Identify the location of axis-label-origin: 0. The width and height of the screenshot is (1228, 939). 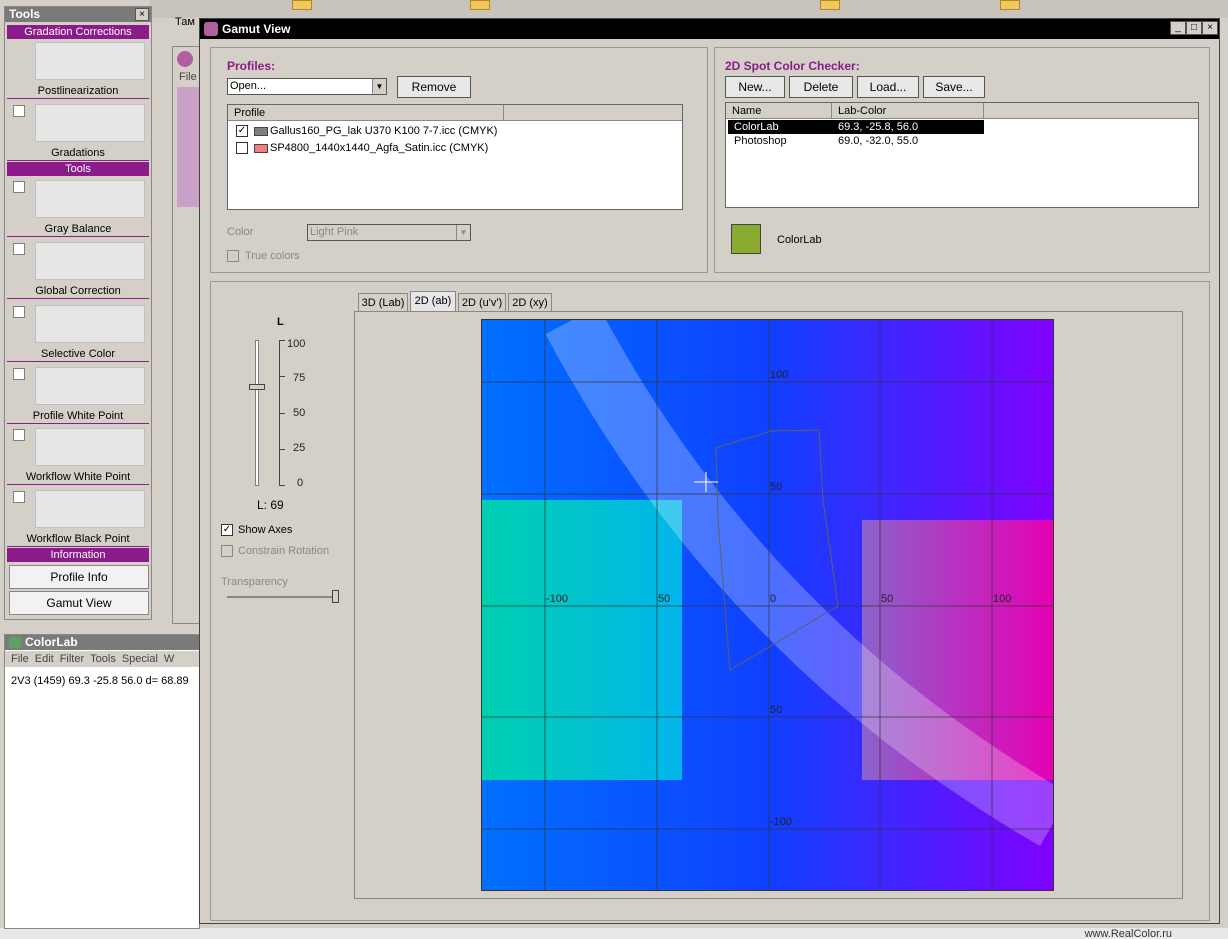
(773, 599).